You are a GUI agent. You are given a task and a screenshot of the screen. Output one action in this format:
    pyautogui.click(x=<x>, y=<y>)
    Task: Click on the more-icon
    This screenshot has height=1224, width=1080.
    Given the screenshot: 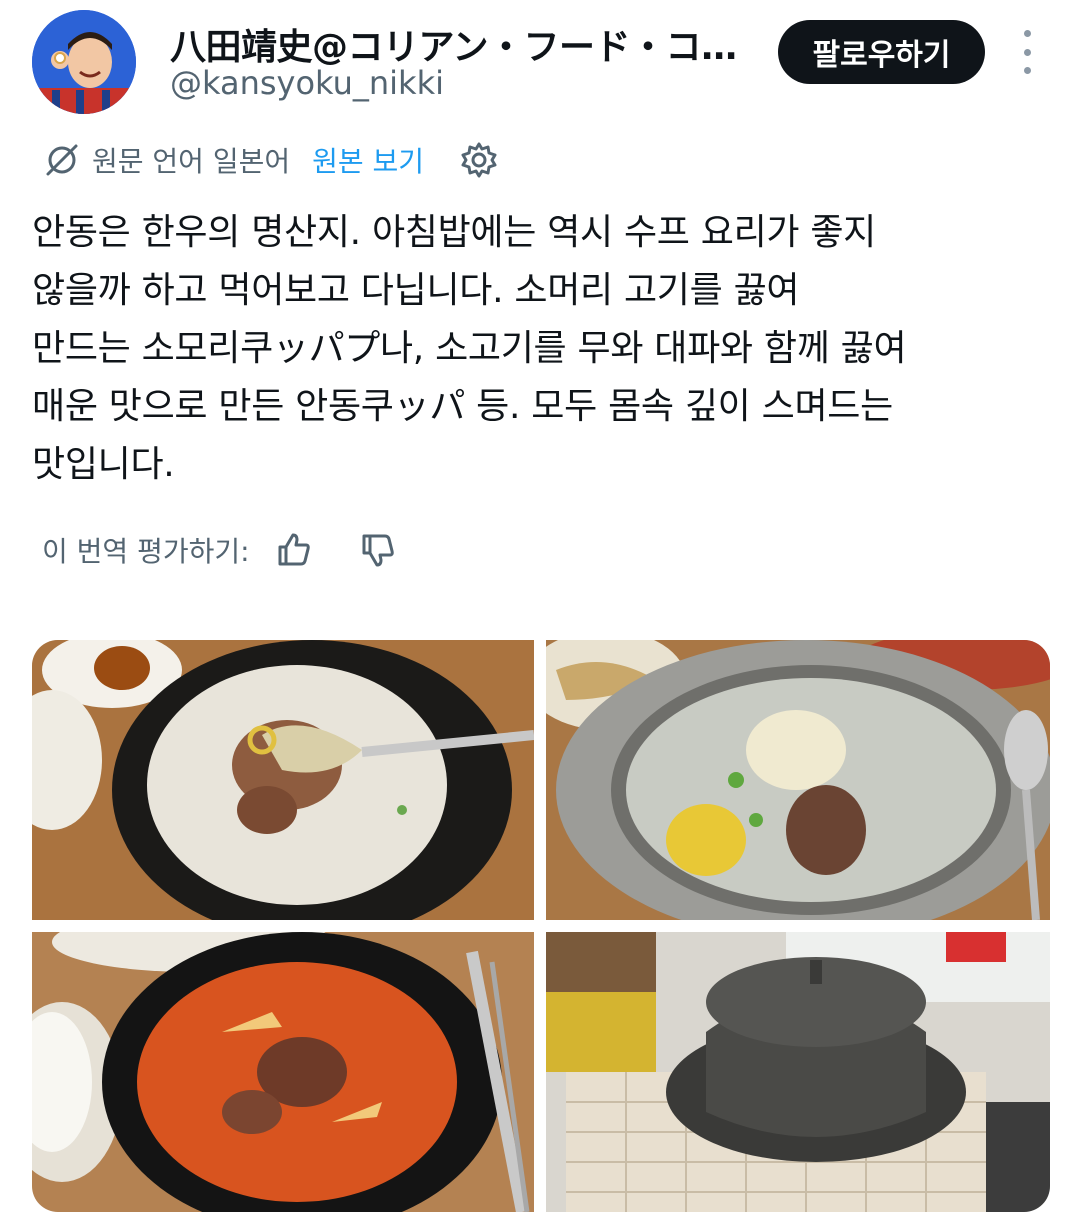 What is the action you would take?
    pyautogui.click(x=1027, y=52)
    